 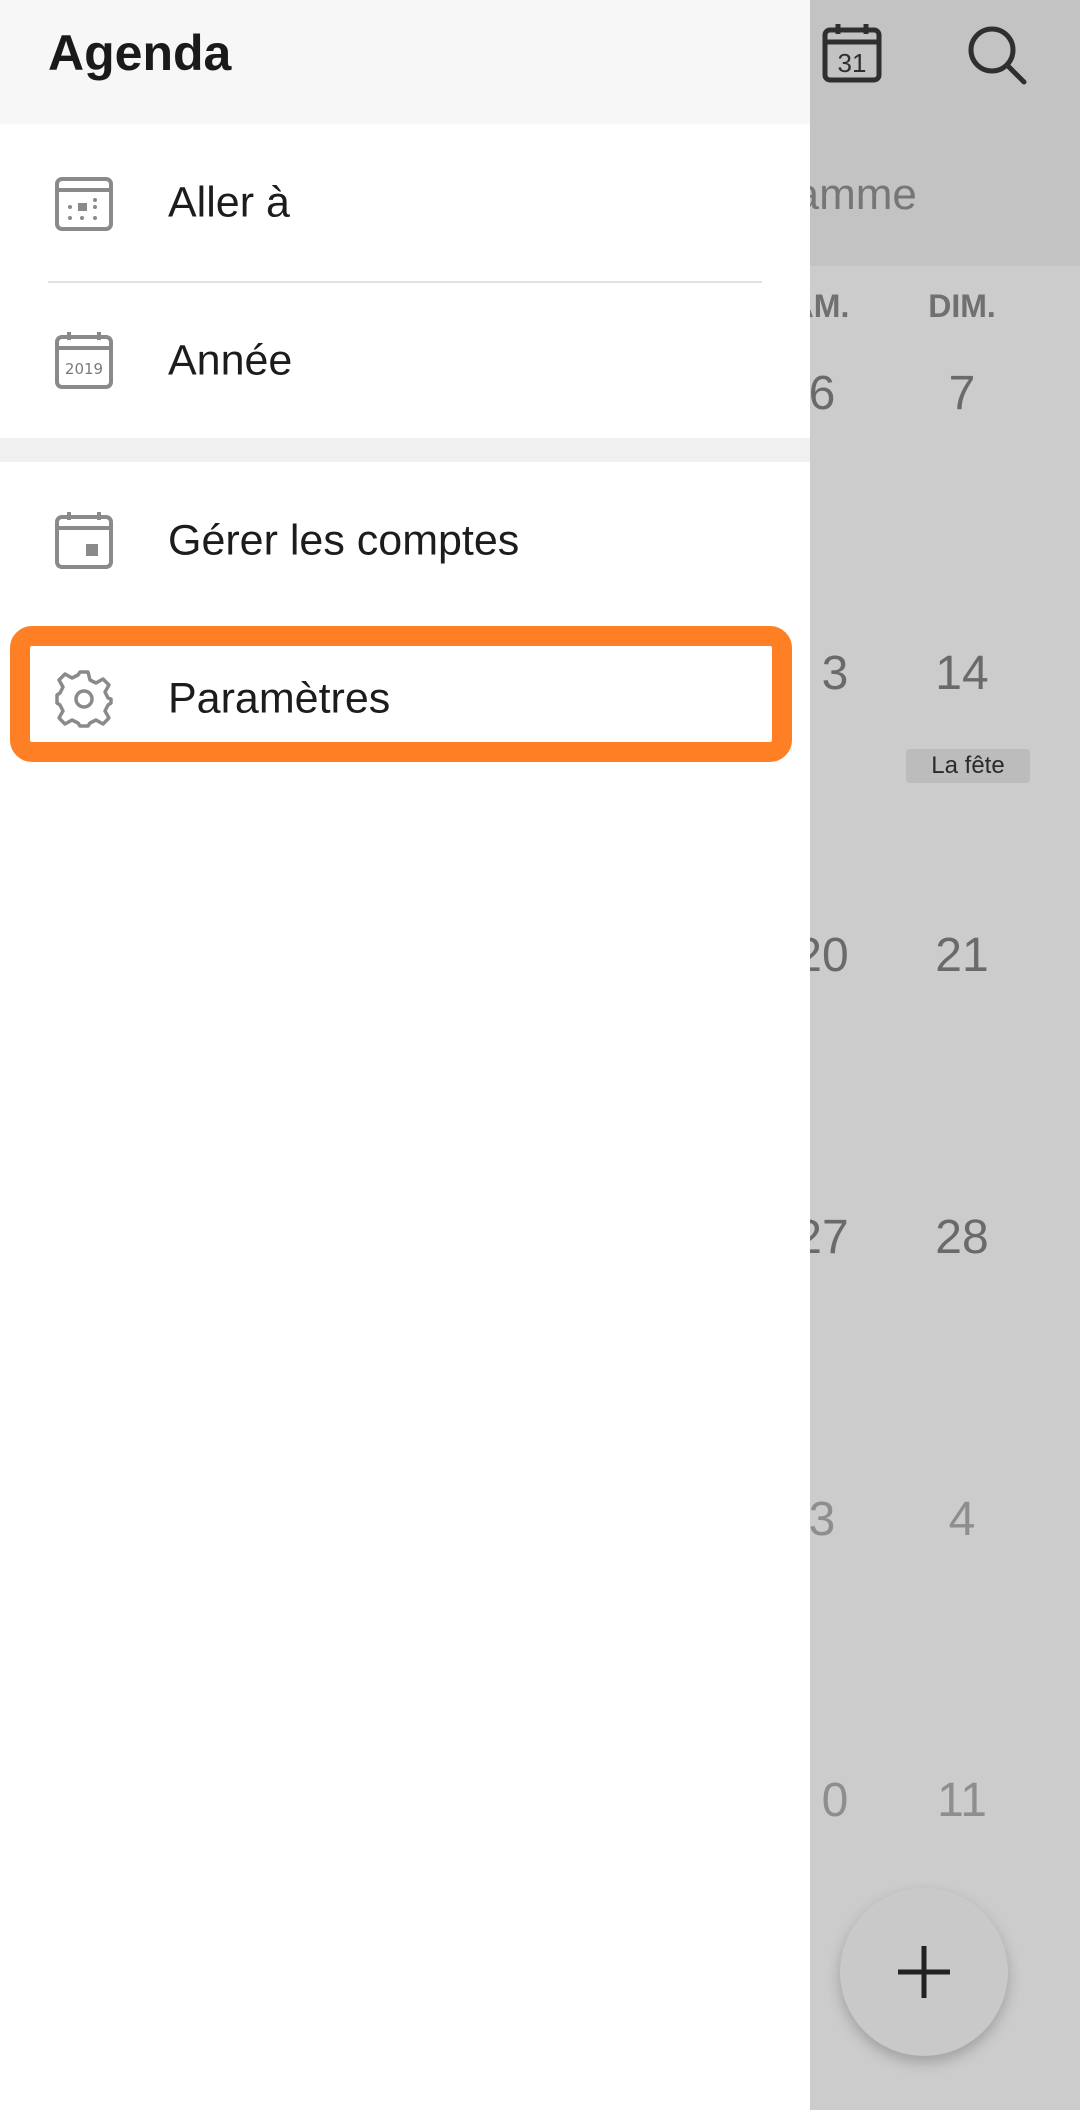 What do you see at coordinates (962, 1800) in the screenshot?
I see `date-cell: 11` at bounding box center [962, 1800].